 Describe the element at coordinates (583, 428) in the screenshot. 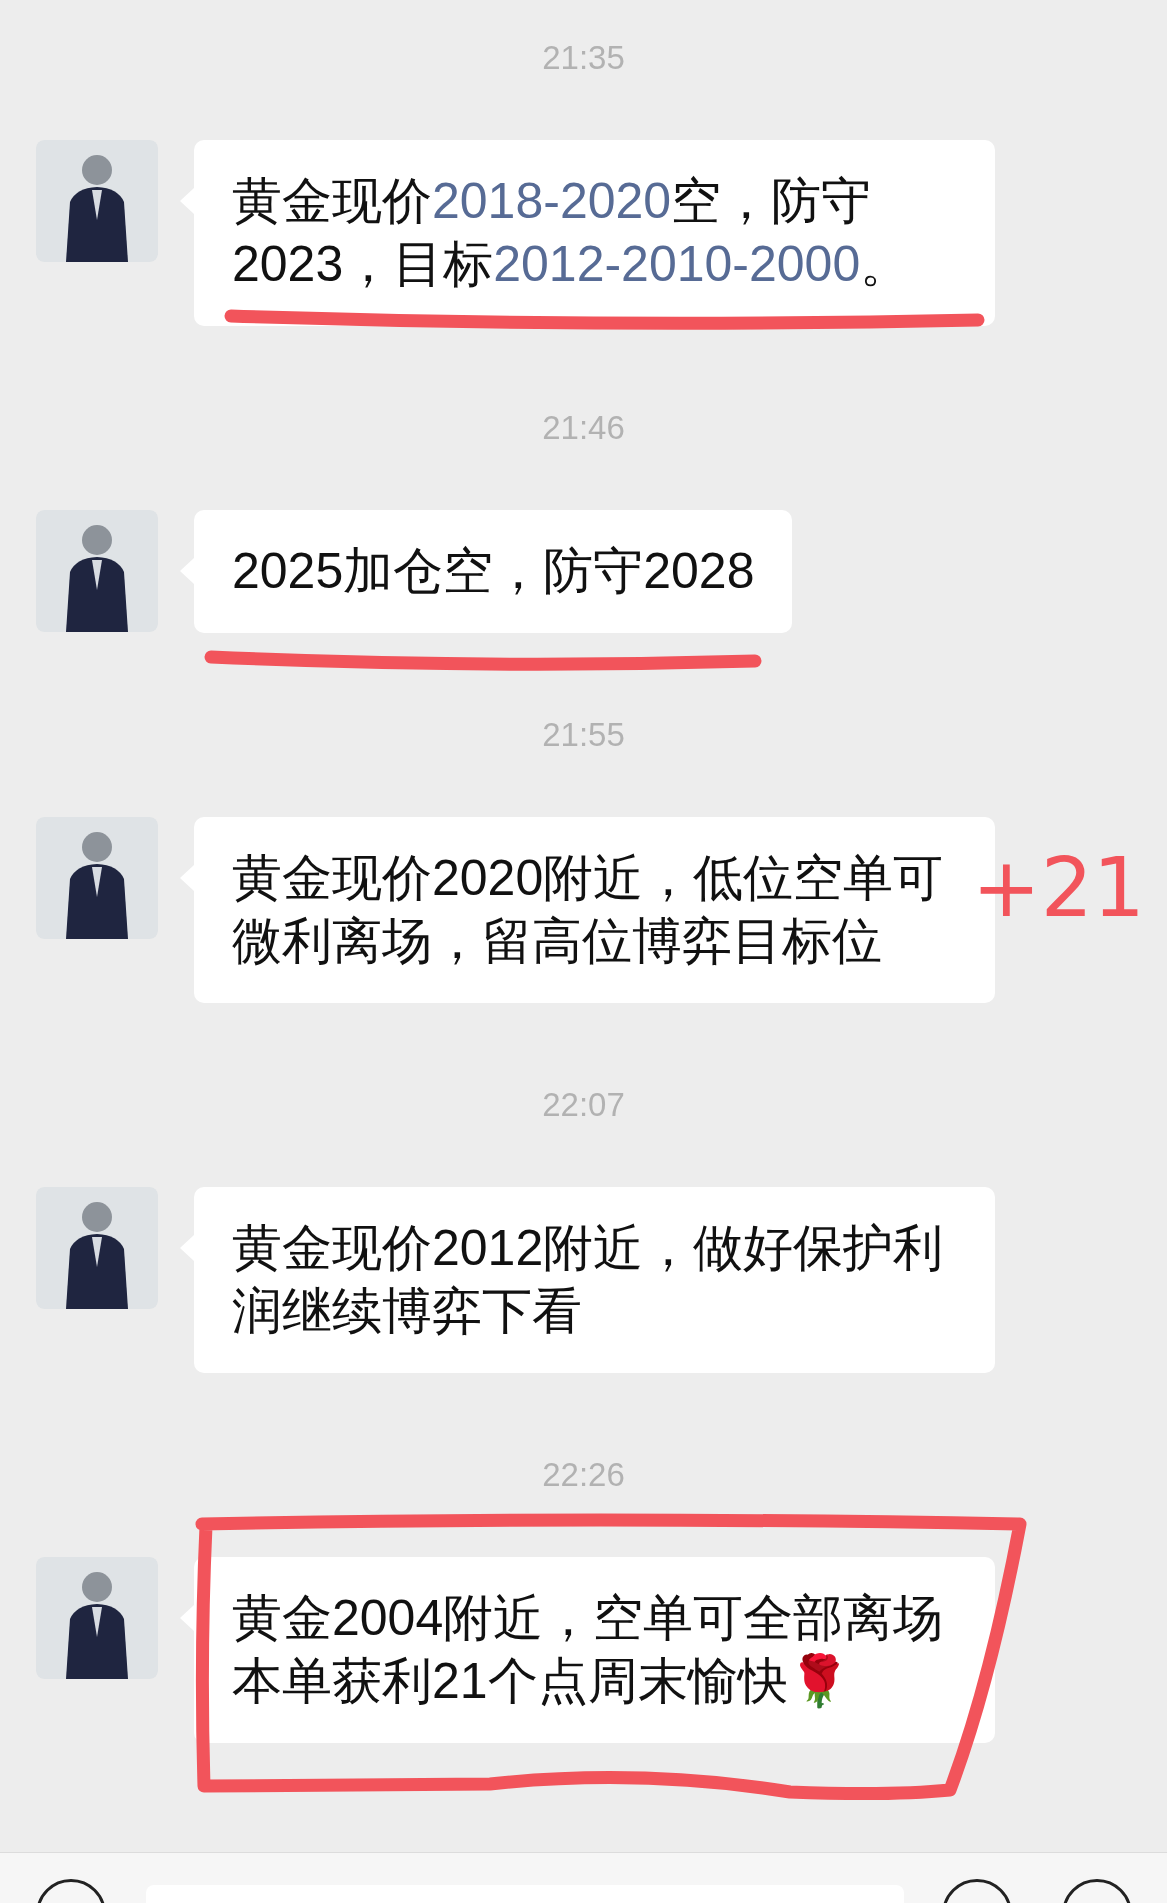

I see `message-time: 21:46` at that location.